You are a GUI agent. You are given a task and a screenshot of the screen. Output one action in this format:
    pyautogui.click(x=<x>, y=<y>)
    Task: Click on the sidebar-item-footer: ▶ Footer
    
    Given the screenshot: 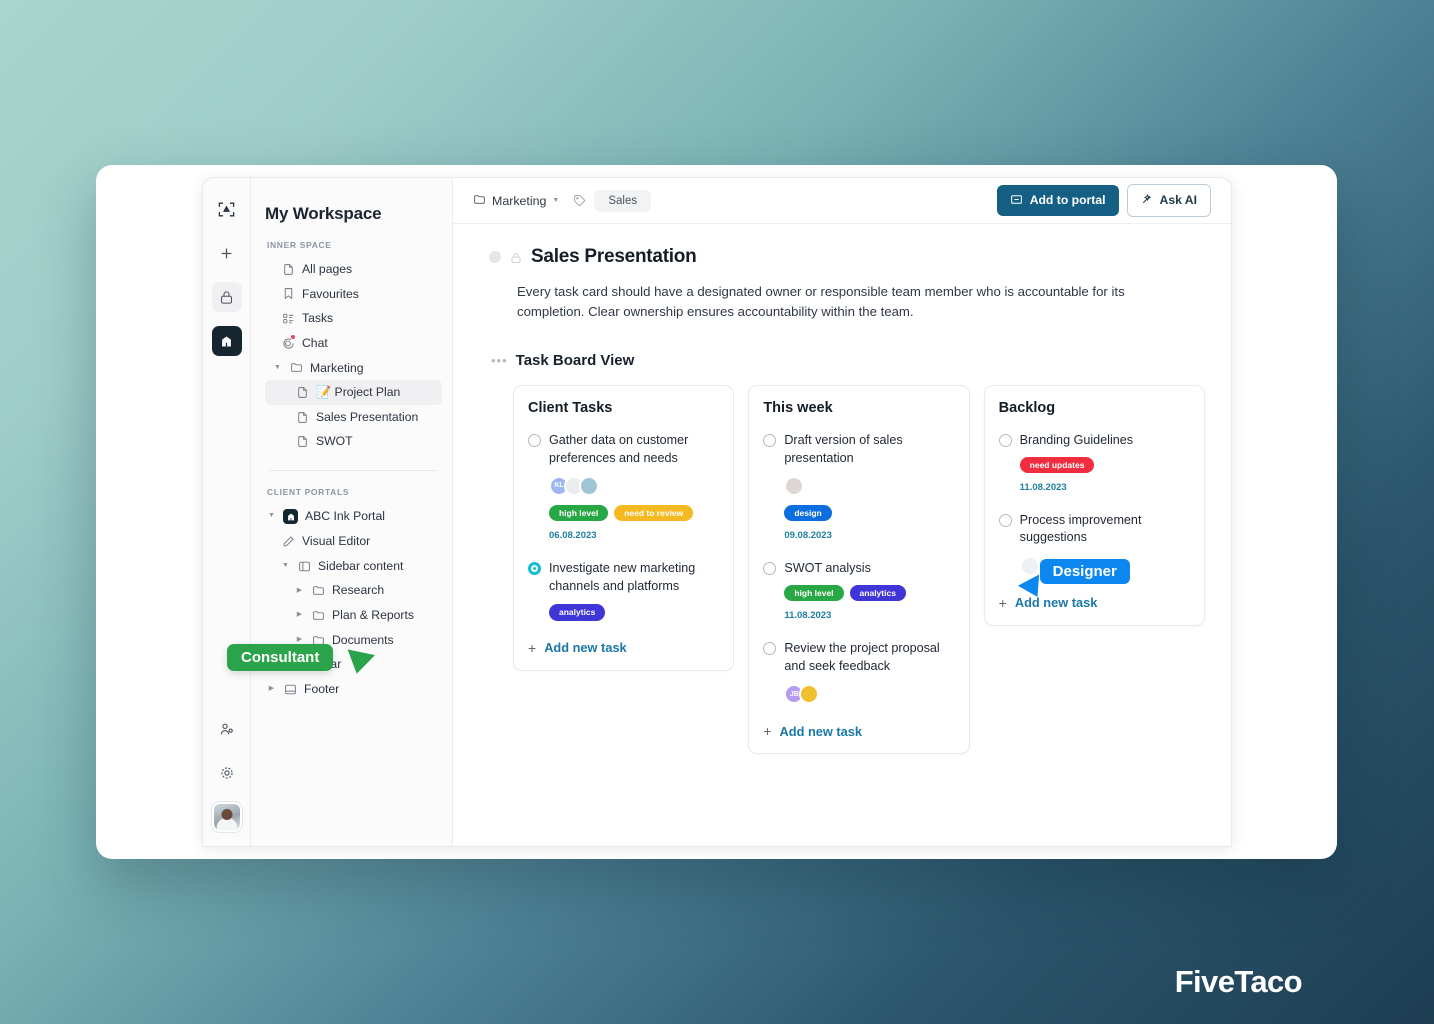 What is the action you would take?
    pyautogui.click(x=353, y=689)
    